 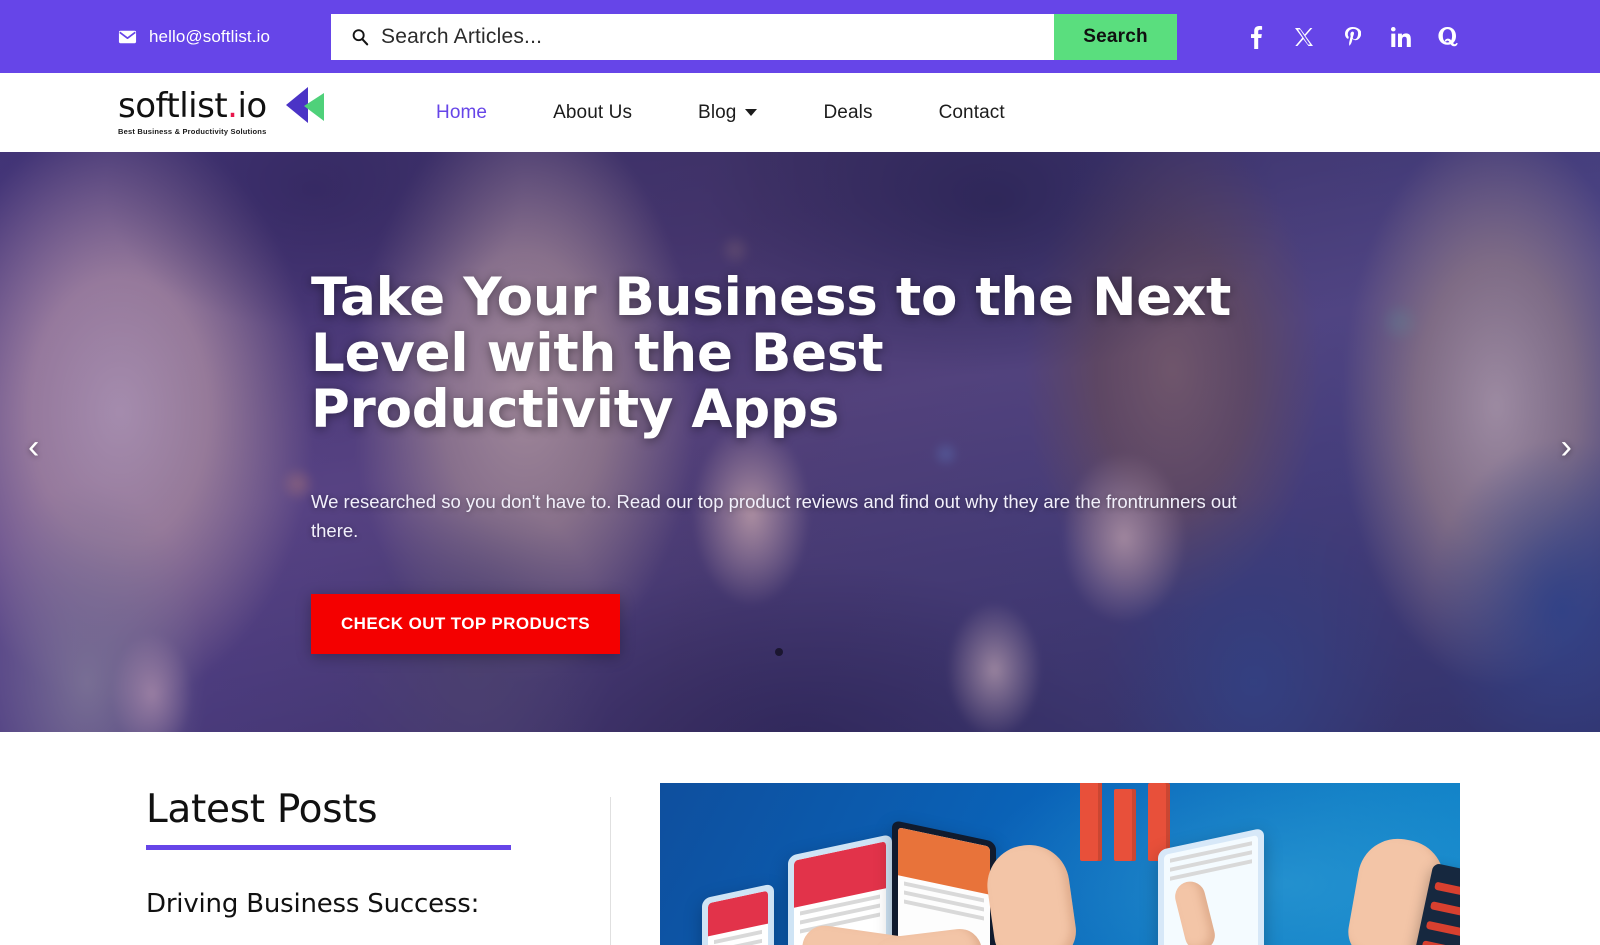 I want to click on x-twitter-icon, so click(x=1304, y=37).